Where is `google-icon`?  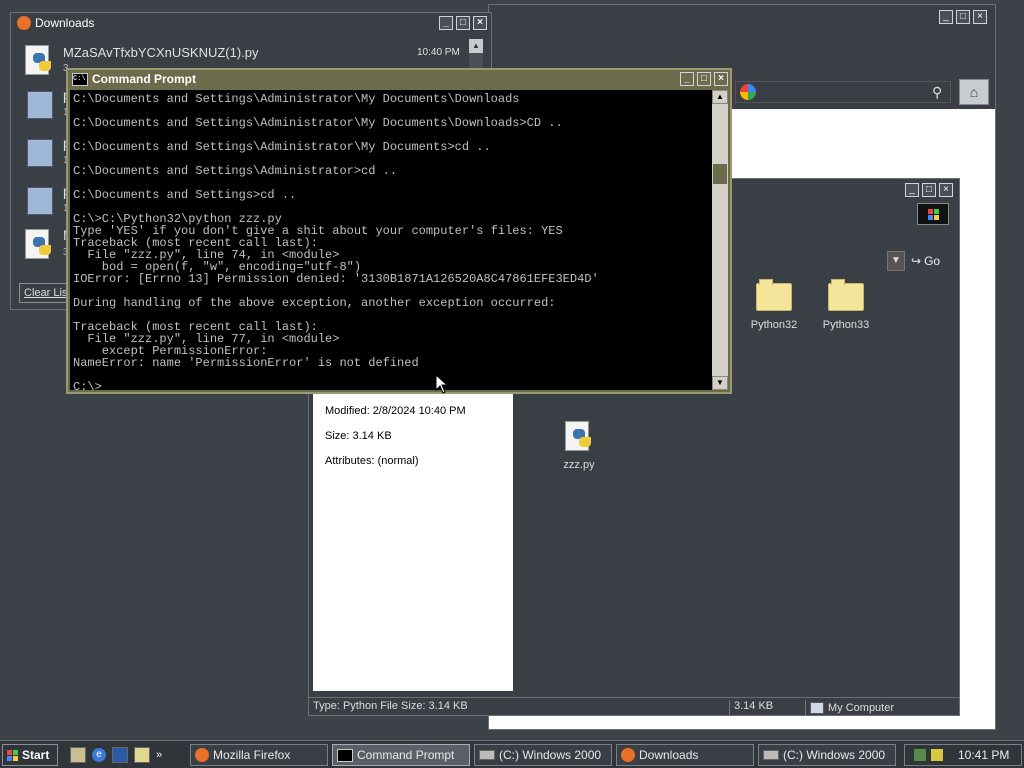
google-icon is located at coordinates (748, 92).